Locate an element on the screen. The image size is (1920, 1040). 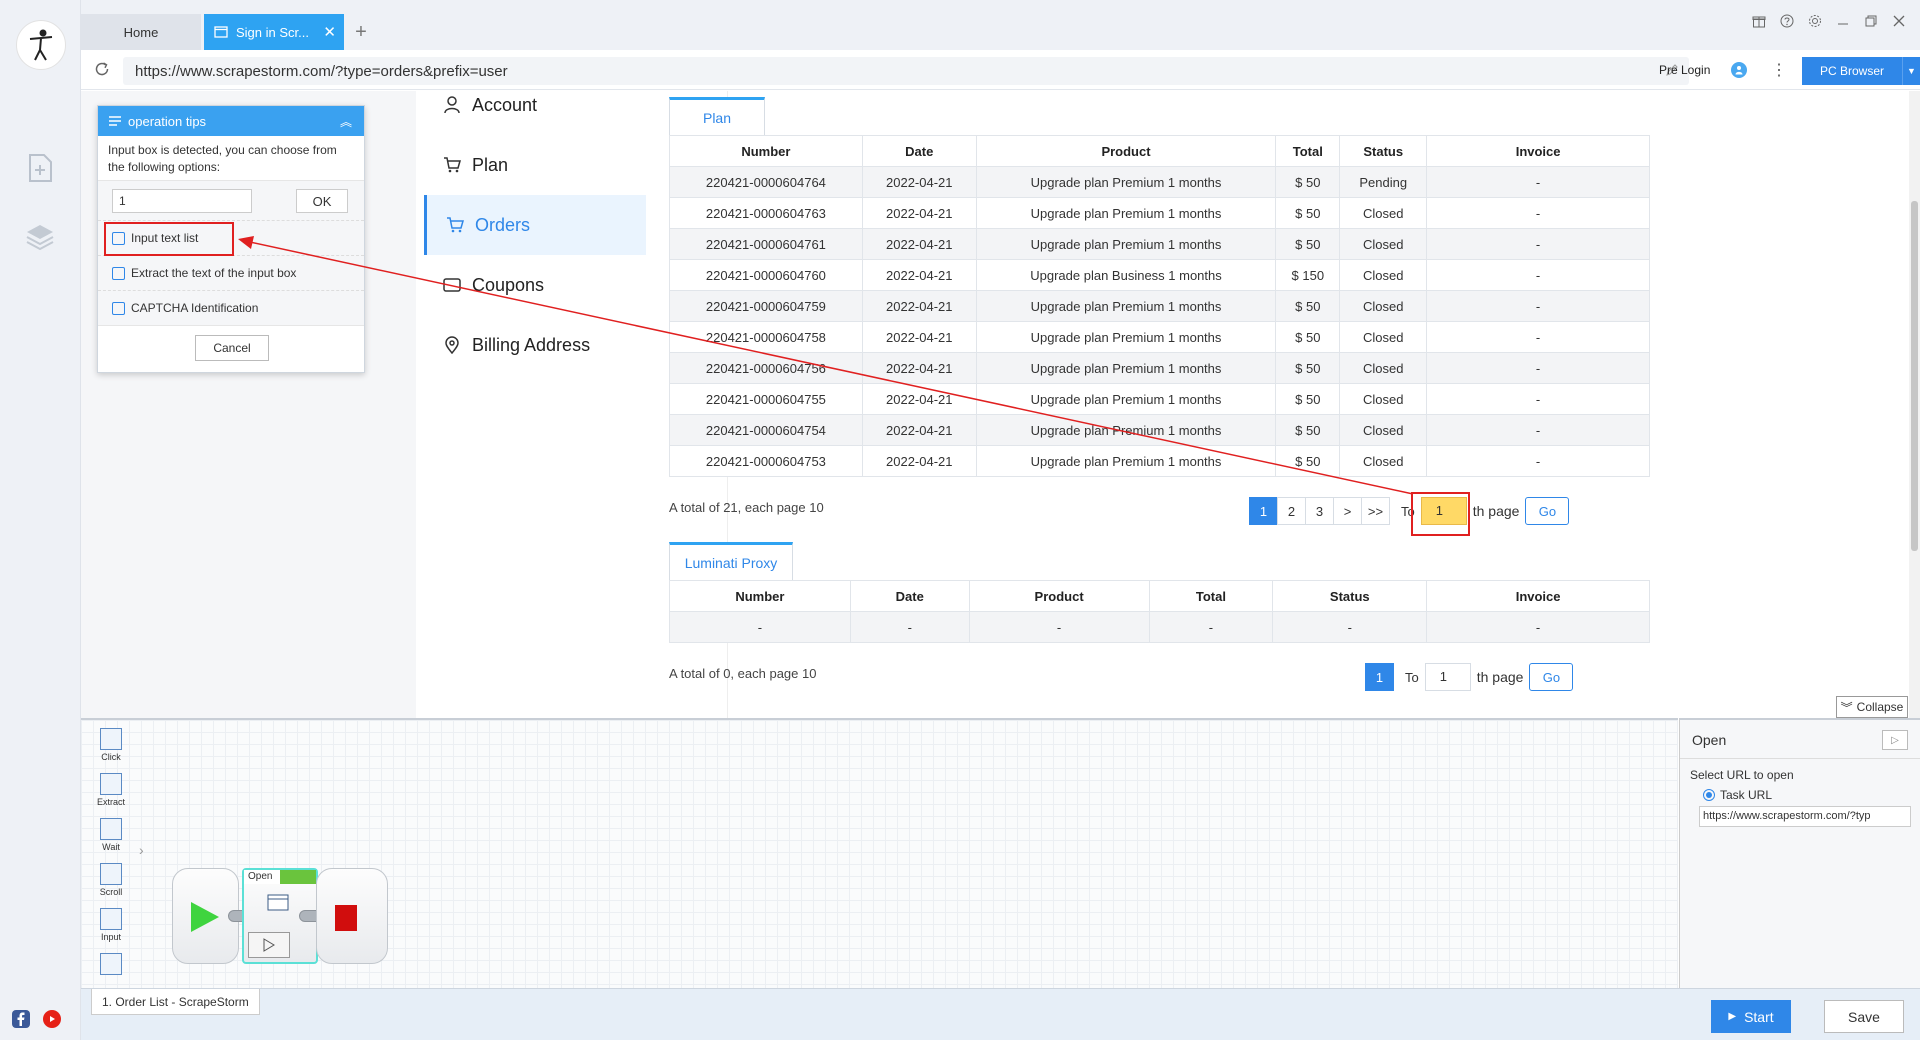
new-tab-button: + is located at coordinates (361, 32).